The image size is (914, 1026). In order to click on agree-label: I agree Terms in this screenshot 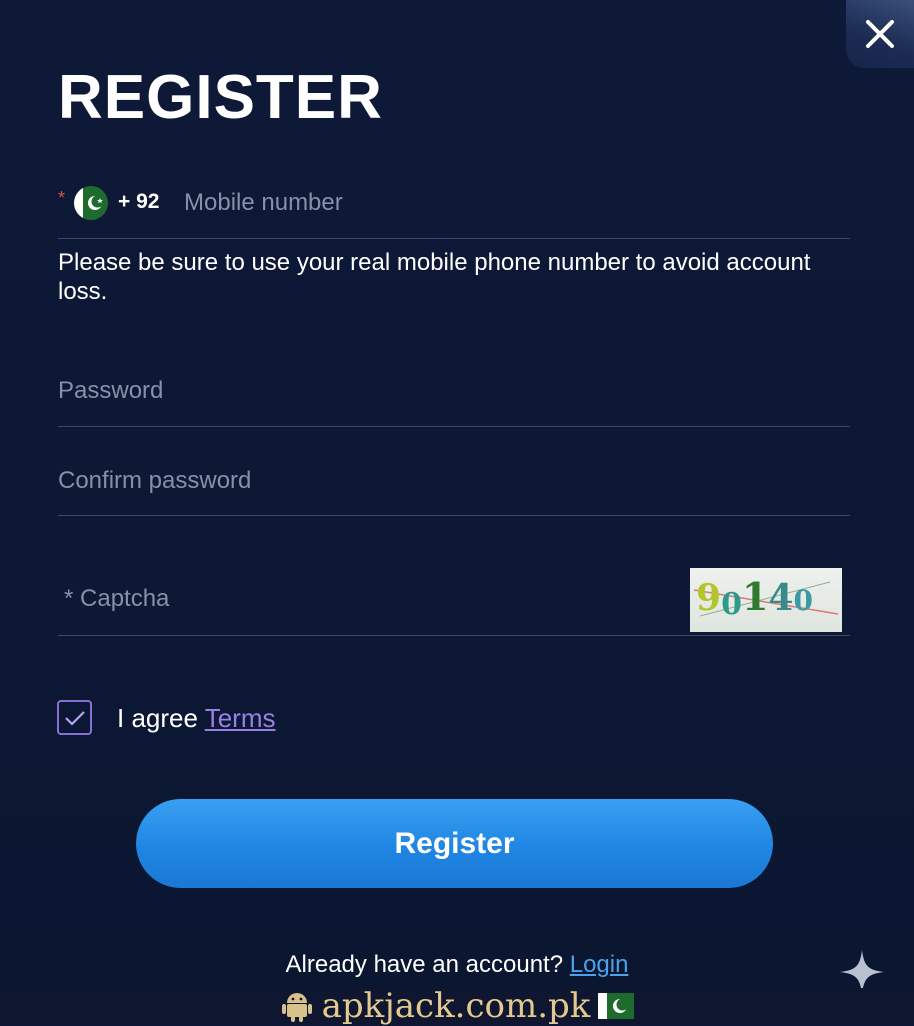, I will do `click(196, 718)`.